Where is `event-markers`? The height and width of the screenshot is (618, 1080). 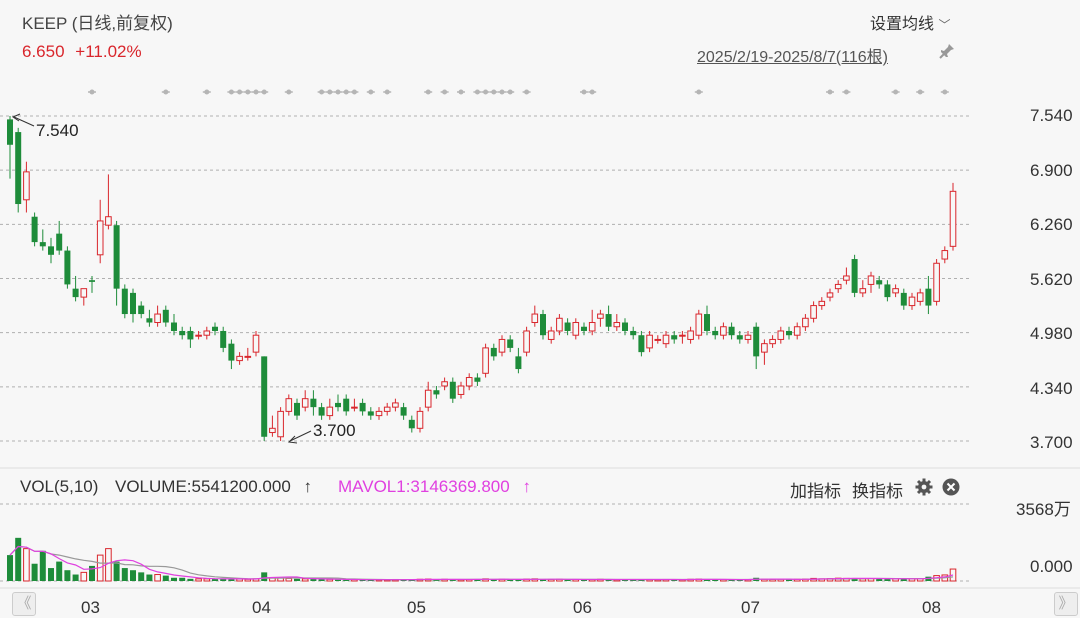
event-markers is located at coordinates (518, 92).